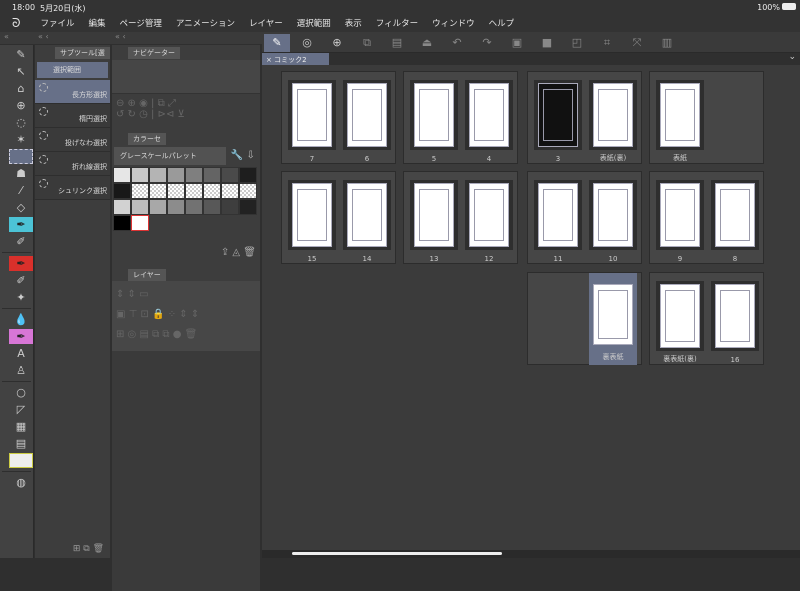  What do you see at coordinates (460, 117) in the screenshot?
I see `page-spread: 54` at bounding box center [460, 117].